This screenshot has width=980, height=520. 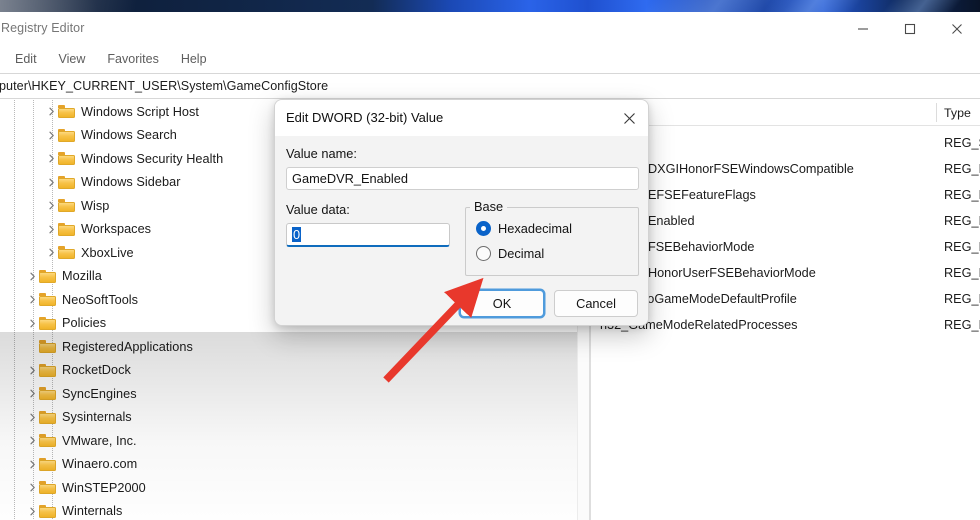 I want to click on ok-button: OK, so click(x=502, y=303).